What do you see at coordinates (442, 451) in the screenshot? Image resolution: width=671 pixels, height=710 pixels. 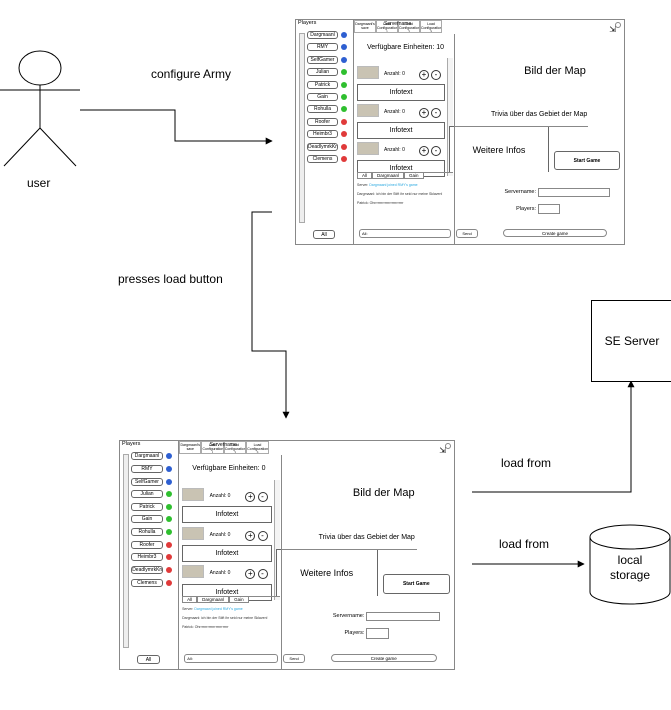 I see `cursor-icon: ⇲` at bounding box center [442, 451].